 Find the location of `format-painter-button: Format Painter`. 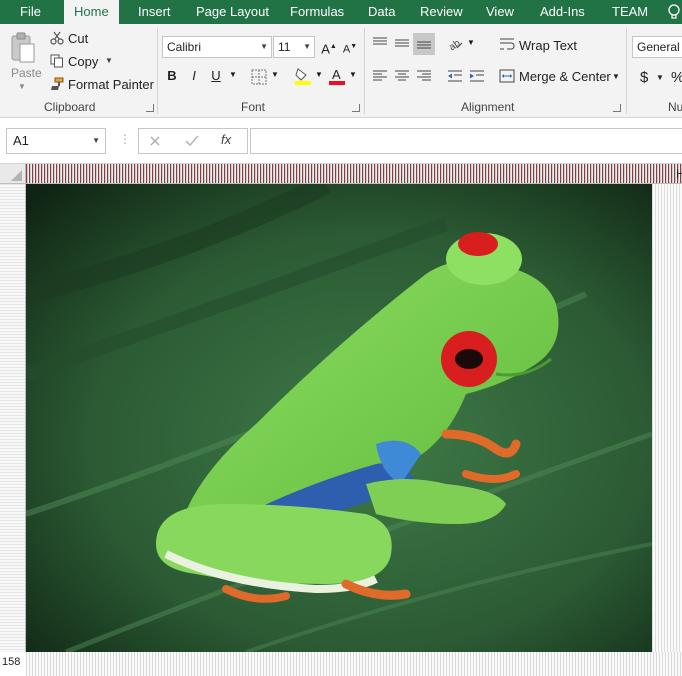

format-painter-button: Format Painter is located at coordinates (111, 84).